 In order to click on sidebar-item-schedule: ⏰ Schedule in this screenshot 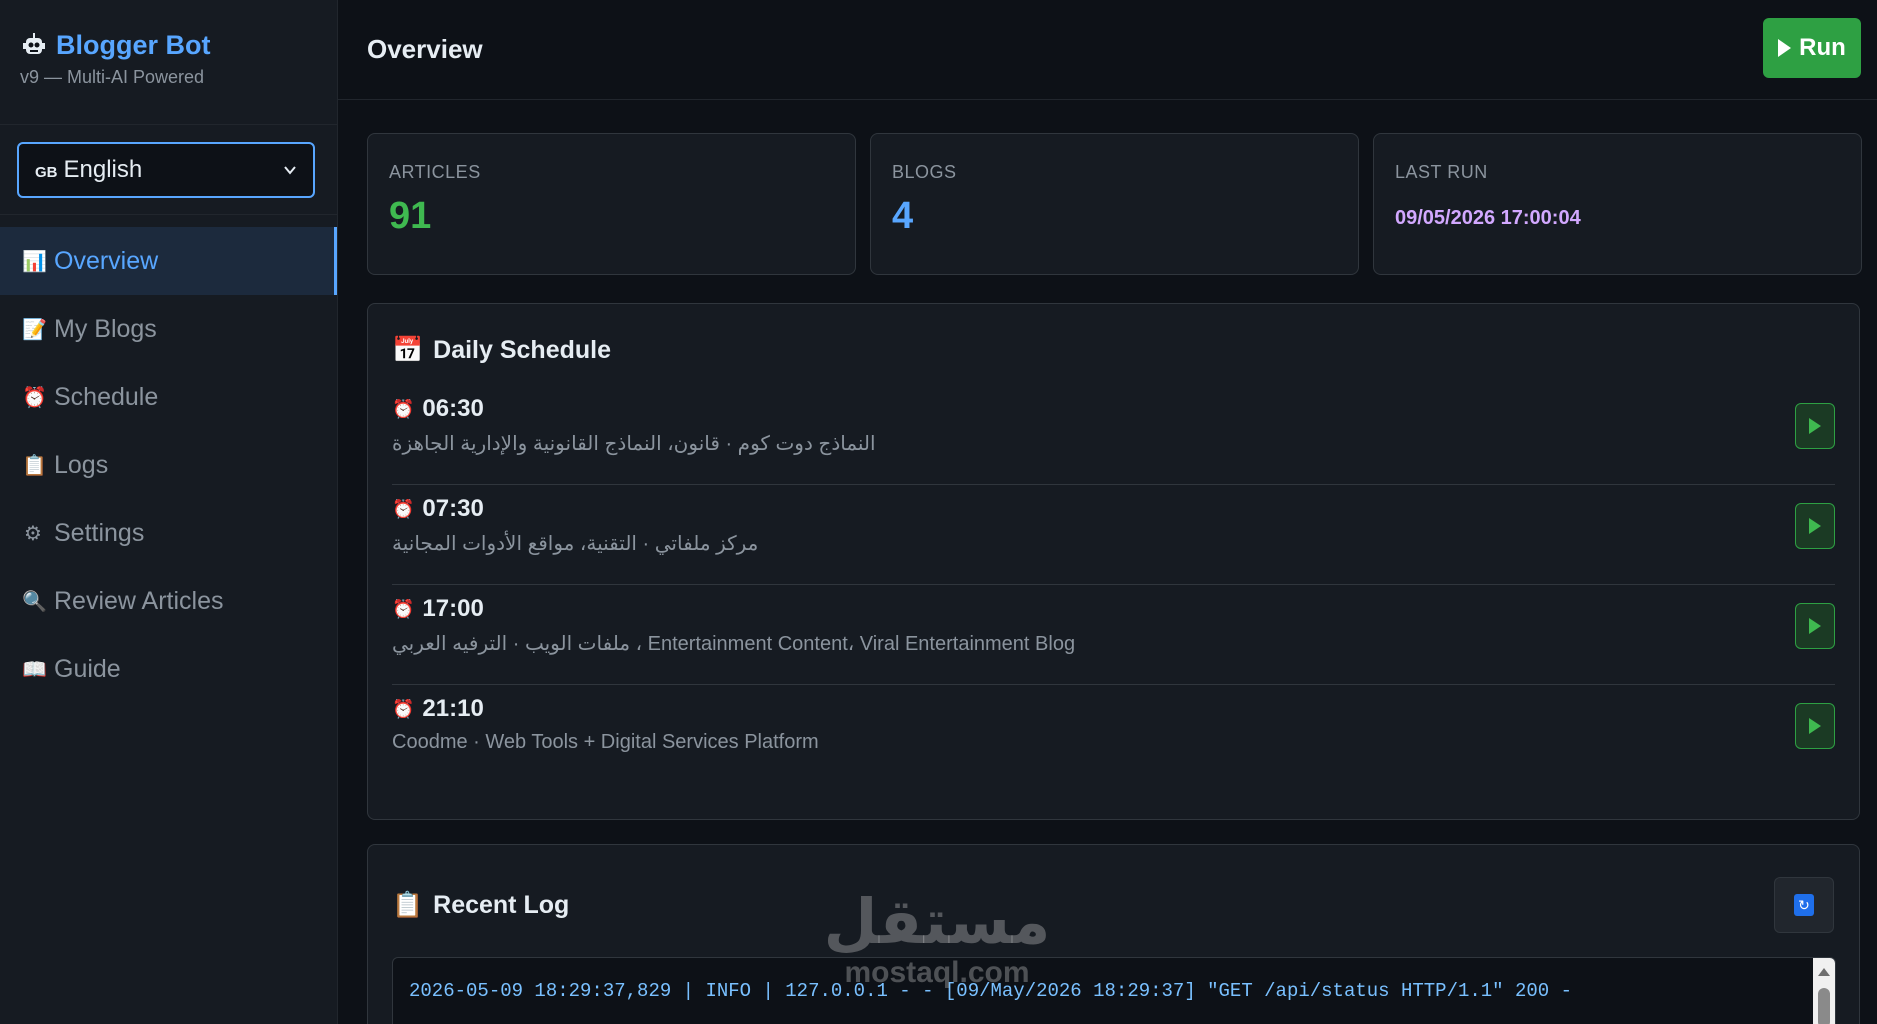, I will do `click(168, 397)`.